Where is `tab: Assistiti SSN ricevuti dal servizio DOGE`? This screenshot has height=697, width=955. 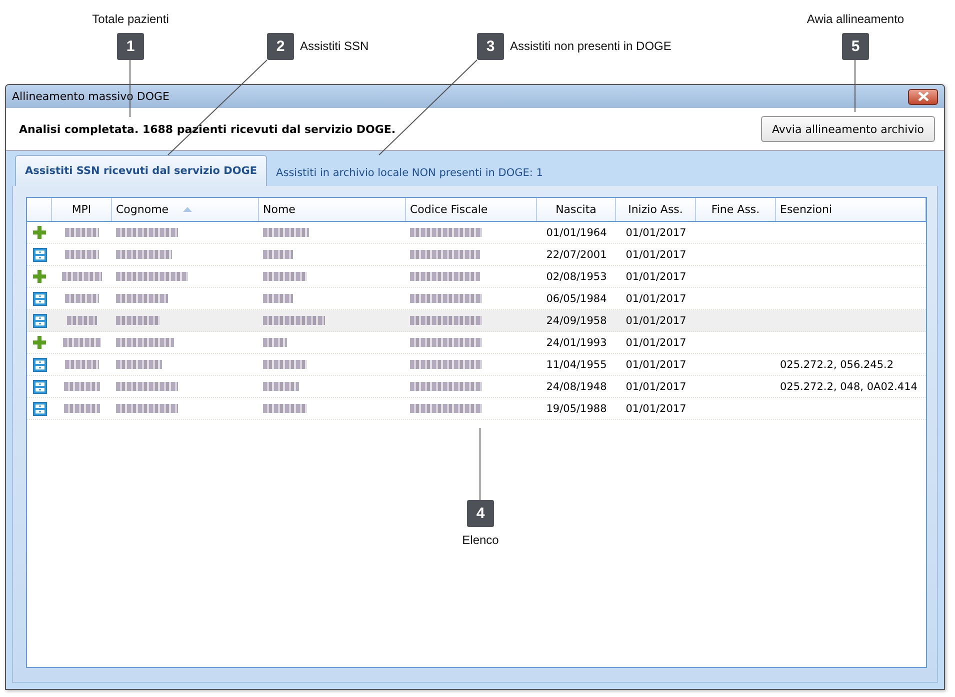
tab: Assistiti SSN ricevuti dal servizio DOGE is located at coordinates (141, 170).